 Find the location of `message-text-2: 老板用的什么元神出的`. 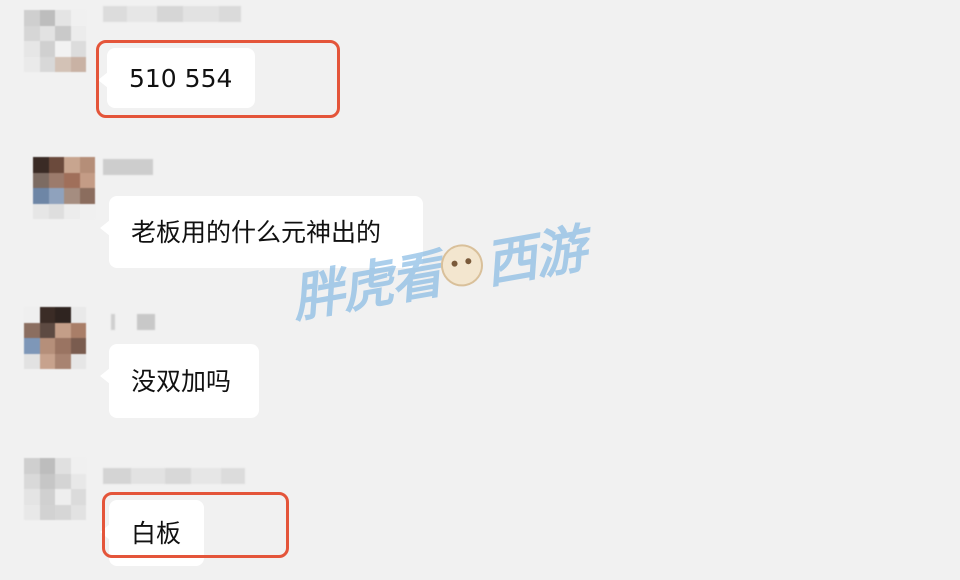

message-text-2: 老板用的什么元神出的 is located at coordinates (256, 232).